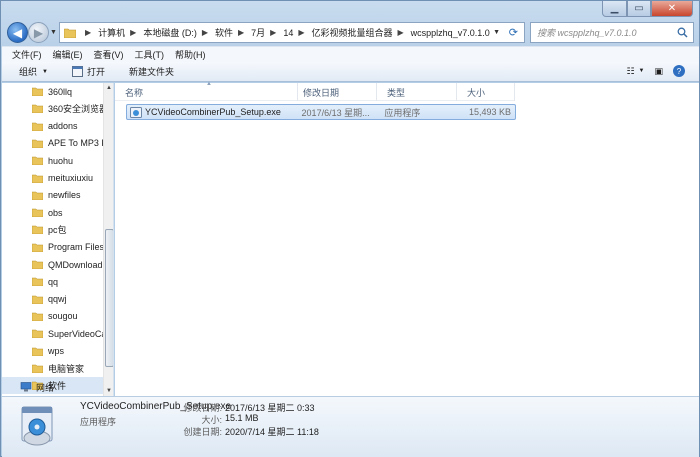 The width and height of the screenshot is (700, 457). I want to click on breadcrumb-item: 14 ▶, so click(296, 33).